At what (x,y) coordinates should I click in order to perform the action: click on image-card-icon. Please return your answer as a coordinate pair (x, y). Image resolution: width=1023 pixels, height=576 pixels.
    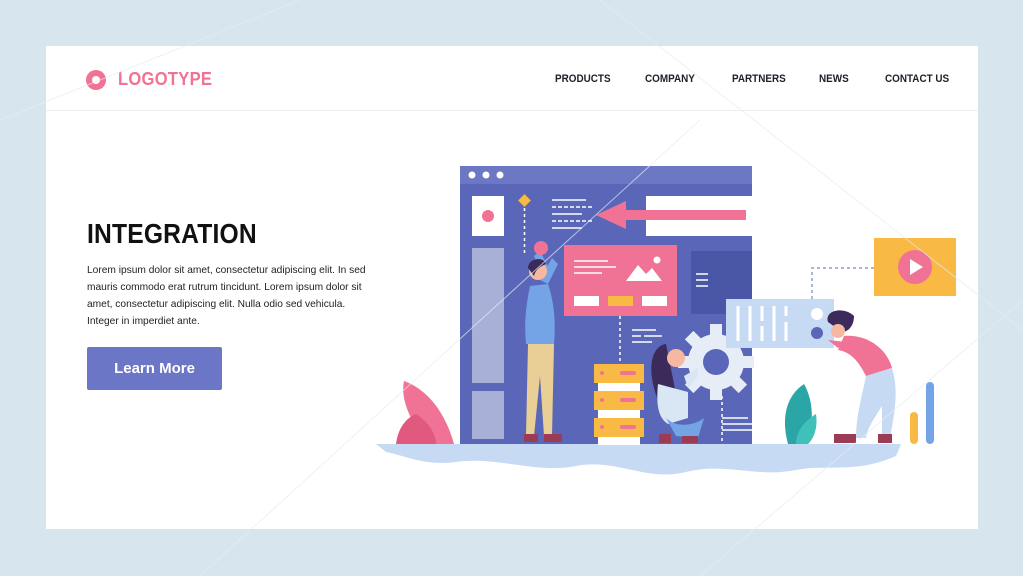
    Looking at the image, I should click on (620, 280).